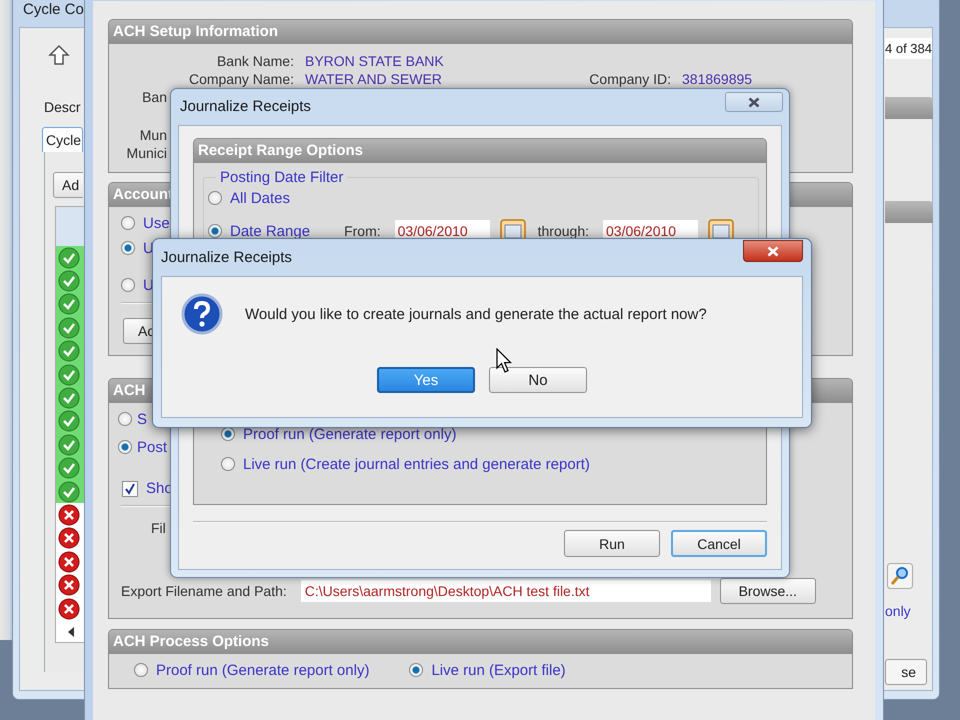  What do you see at coordinates (154, 97) in the screenshot?
I see `field-label: Ban` at bounding box center [154, 97].